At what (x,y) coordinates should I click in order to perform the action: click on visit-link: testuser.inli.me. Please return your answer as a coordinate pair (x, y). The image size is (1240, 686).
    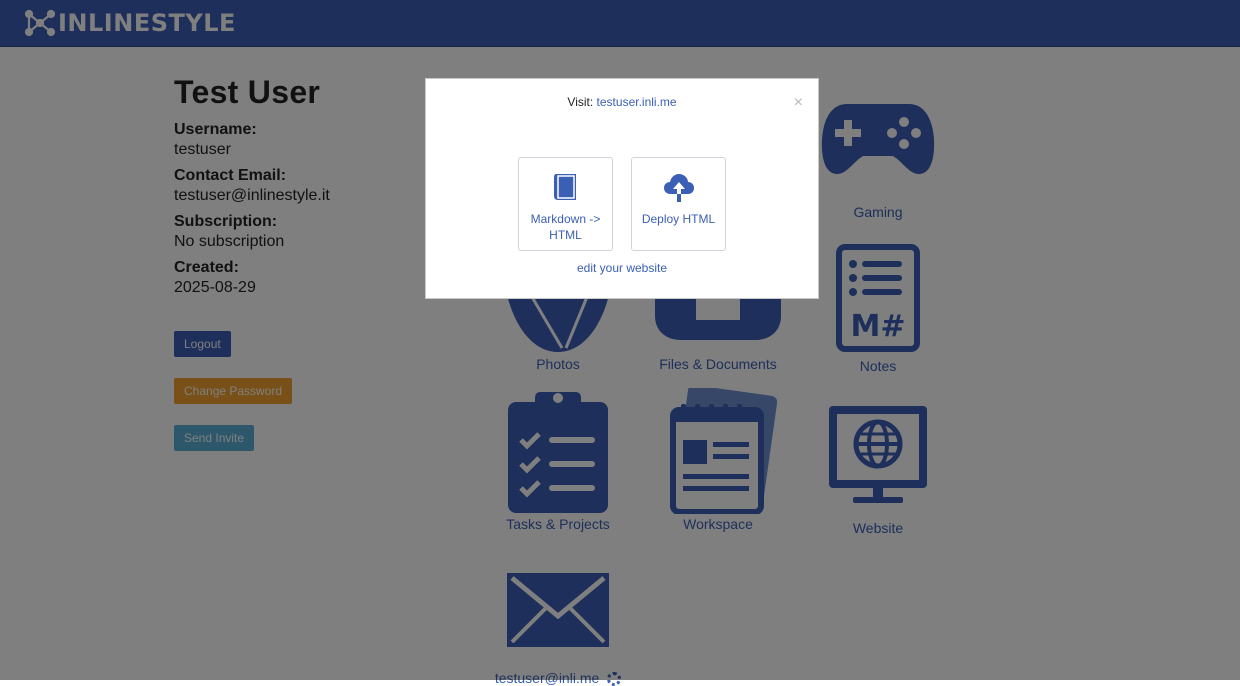
    Looking at the image, I should click on (637, 102).